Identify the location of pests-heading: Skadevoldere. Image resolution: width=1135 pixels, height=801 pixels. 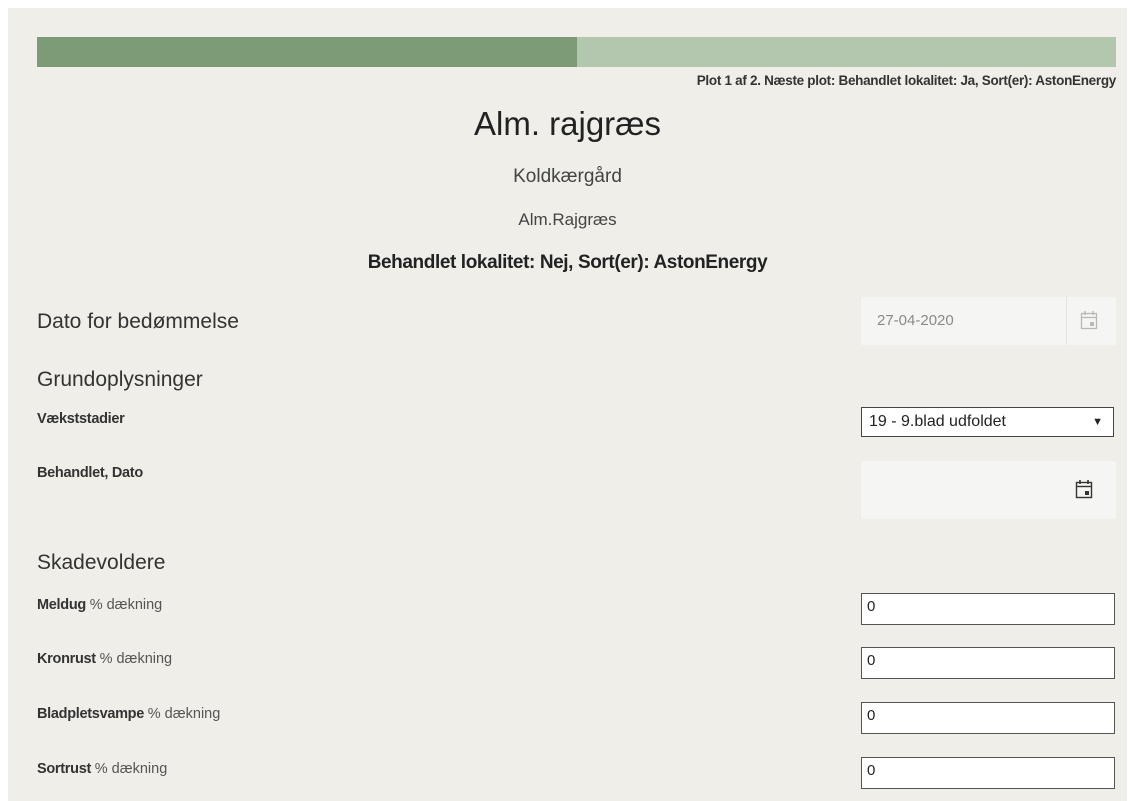
(101, 562).